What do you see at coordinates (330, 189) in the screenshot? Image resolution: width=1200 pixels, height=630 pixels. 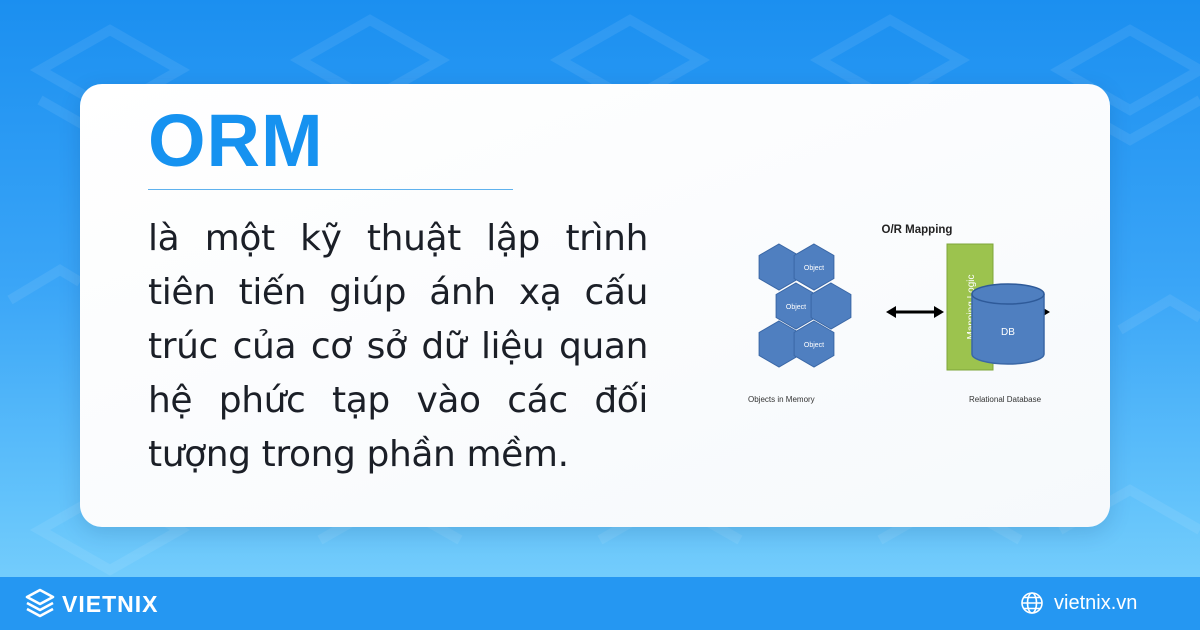 I see `title-underline` at bounding box center [330, 189].